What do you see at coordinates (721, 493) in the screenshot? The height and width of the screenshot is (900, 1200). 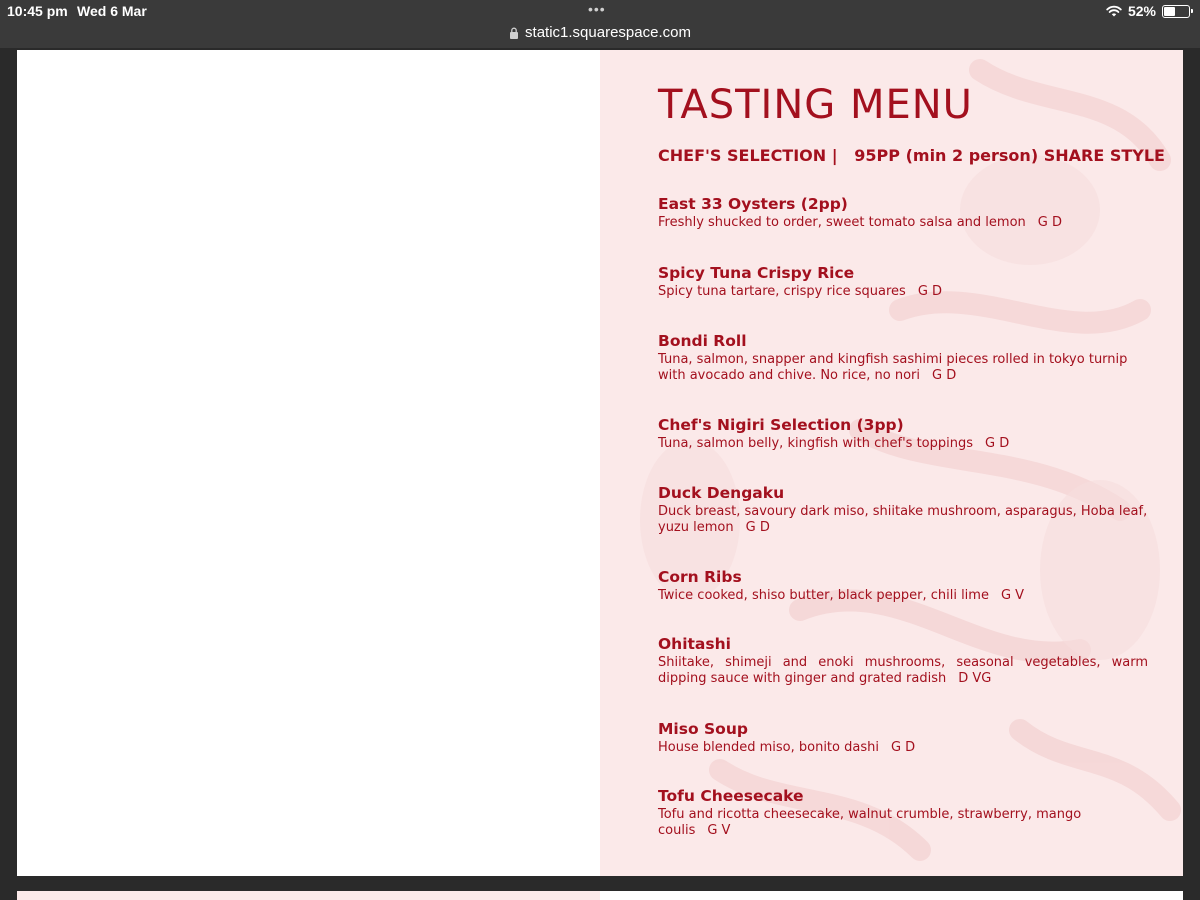 I see `menu-item-name: Duck Dengaku` at bounding box center [721, 493].